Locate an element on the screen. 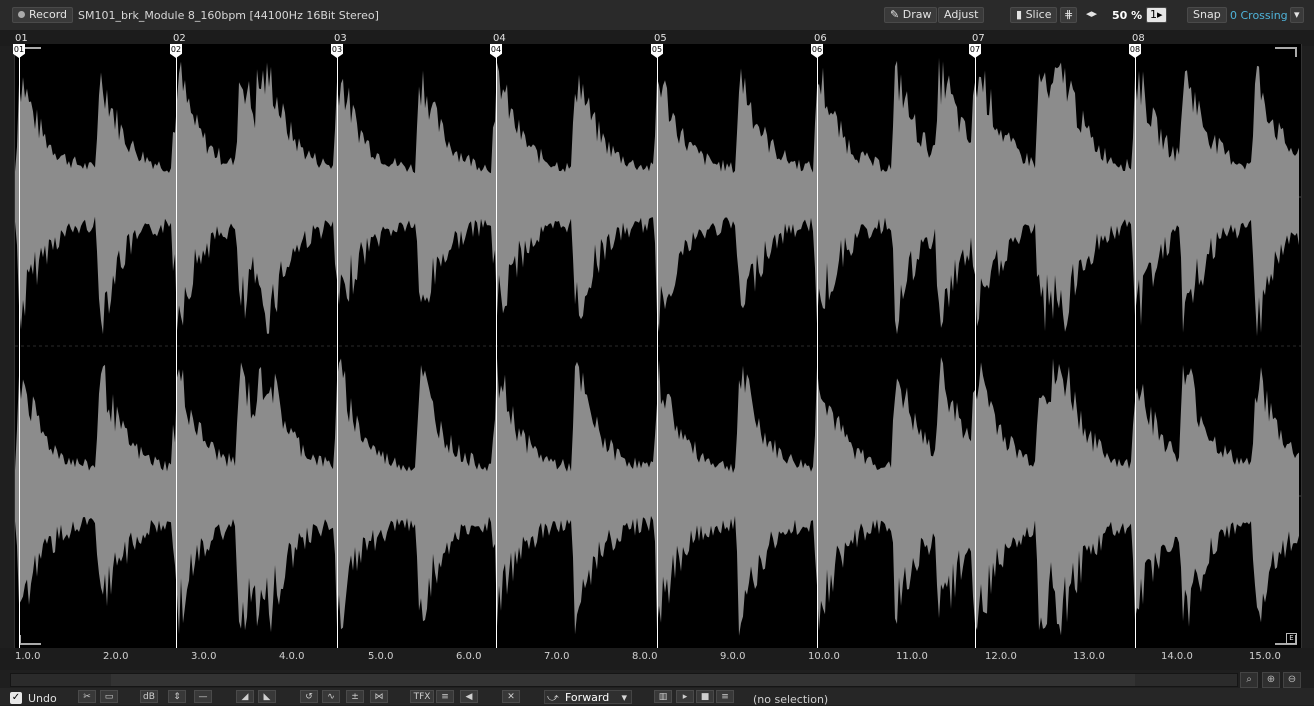 The height and width of the screenshot is (706, 1314). clear-icon: ✕ is located at coordinates (511, 696).